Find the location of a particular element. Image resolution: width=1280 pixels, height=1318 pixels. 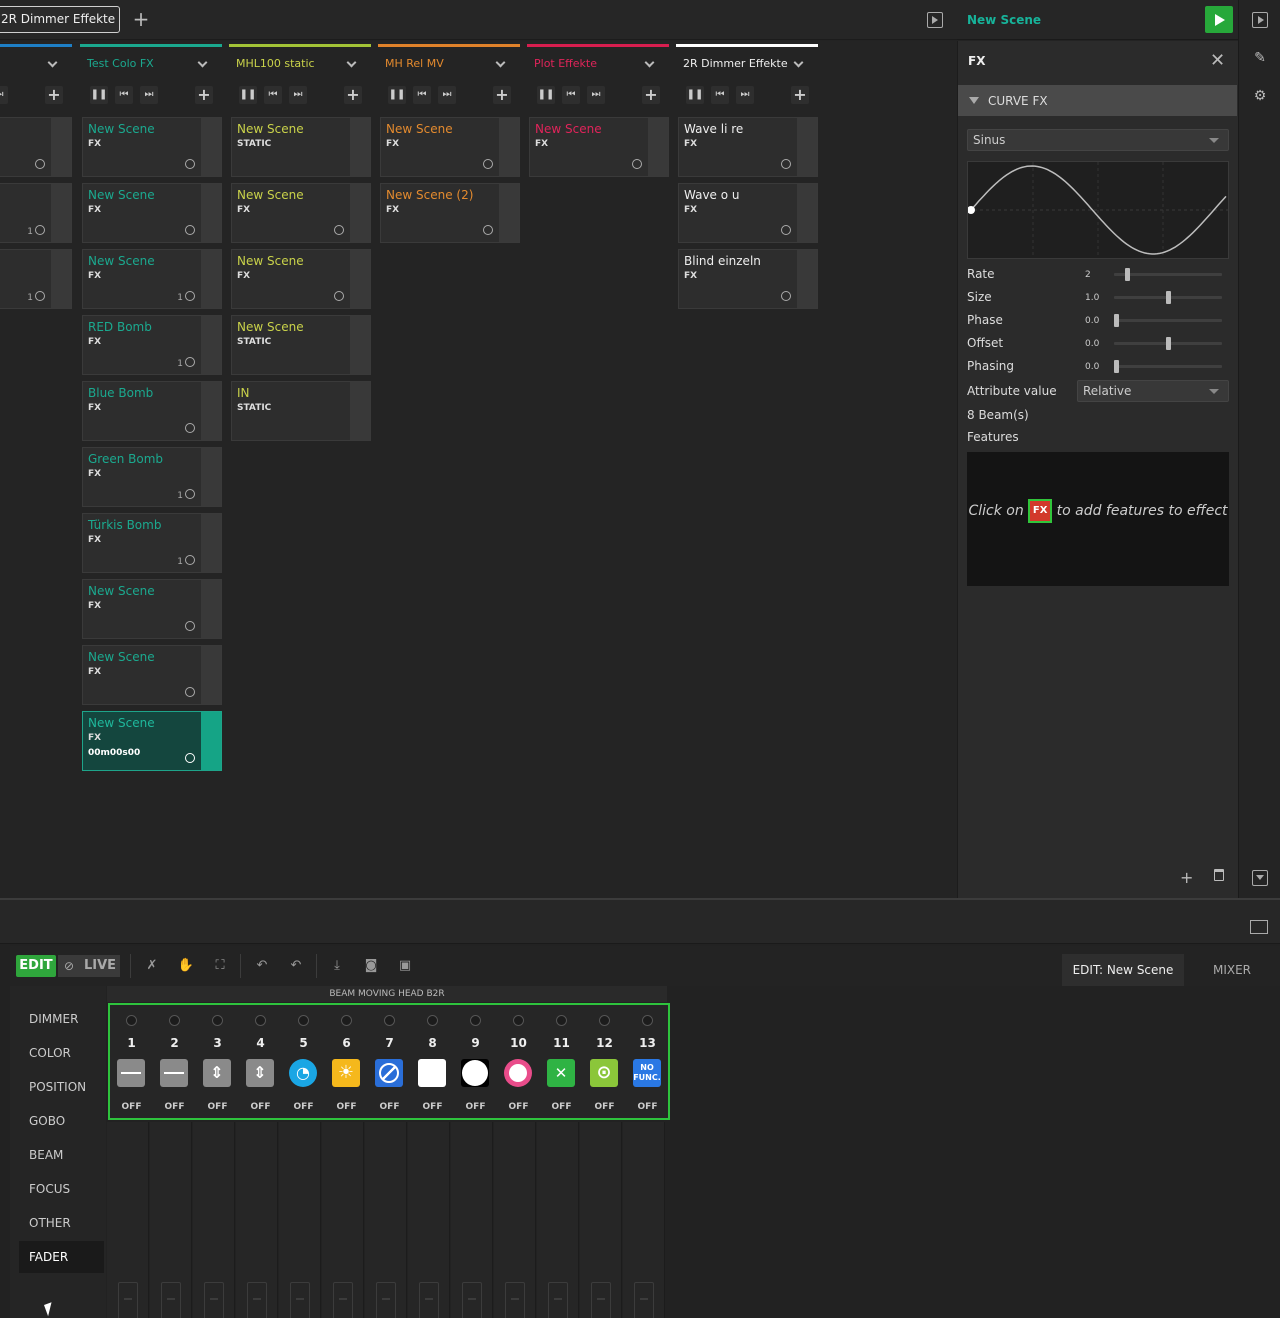

channel: 2 OFF is located at coordinates (174, 1061).